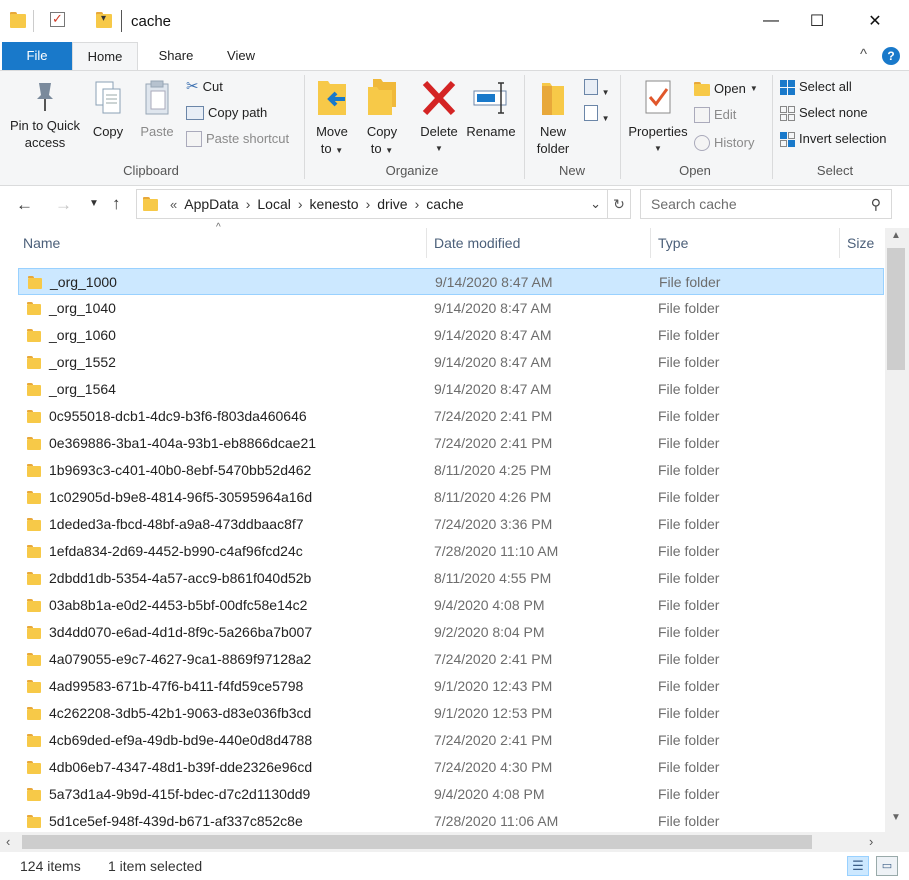 This screenshot has height=880, width=909. Describe the element at coordinates (694, 204) in the screenshot. I see `search-placeholder: Search cache` at that location.